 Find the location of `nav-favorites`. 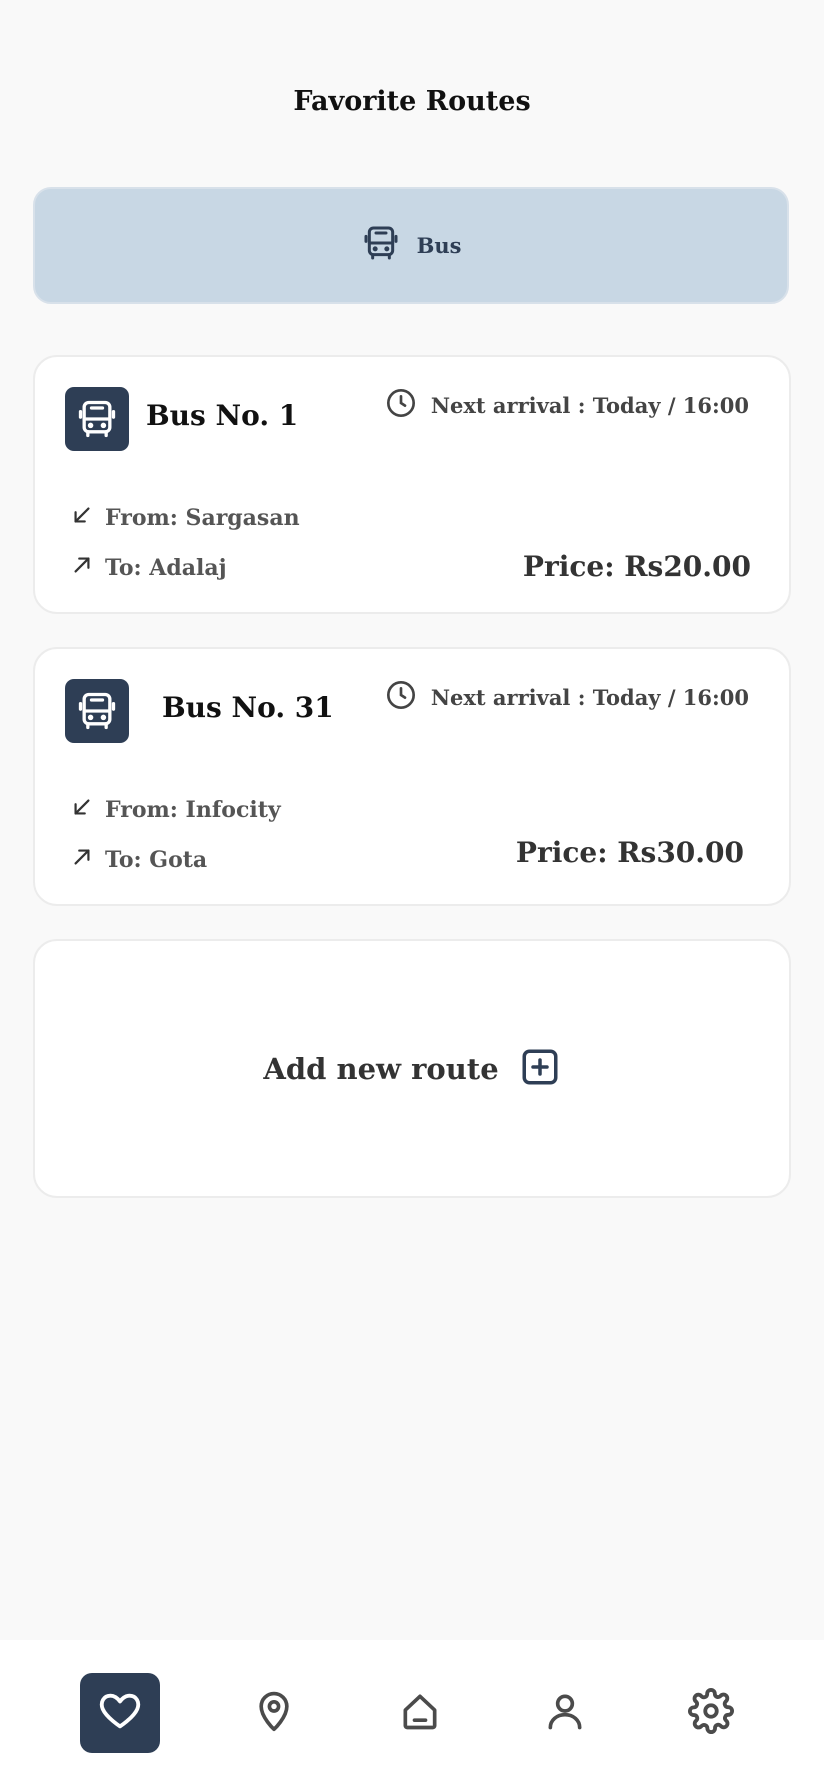

nav-favorites is located at coordinates (120, 1713).